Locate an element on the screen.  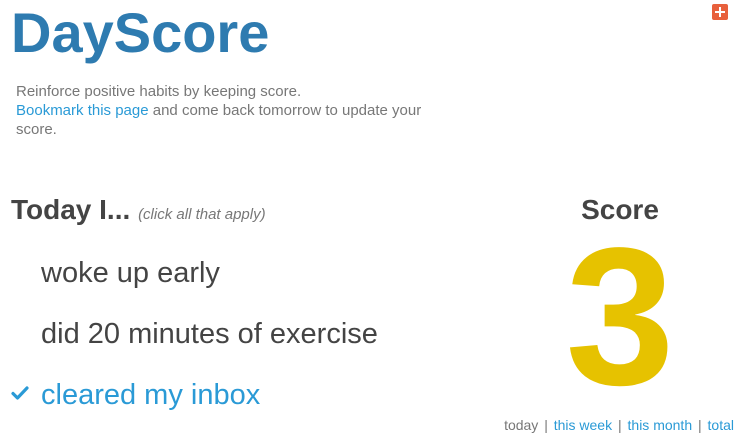
period-this-month-link: this month is located at coordinates (660, 425).